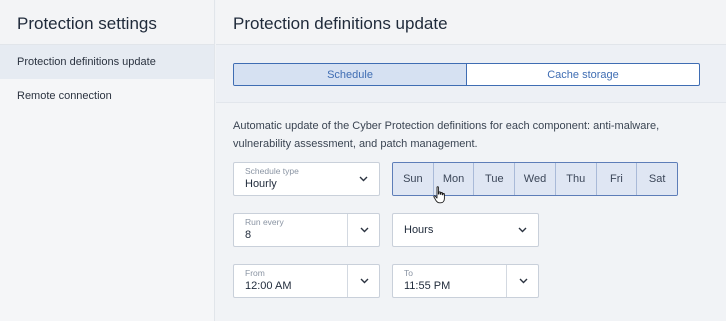 This screenshot has height=321, width=726. Describe the element at coordinates (576, 179) in the screenshot. I see `day-thu: Thu` at that location.